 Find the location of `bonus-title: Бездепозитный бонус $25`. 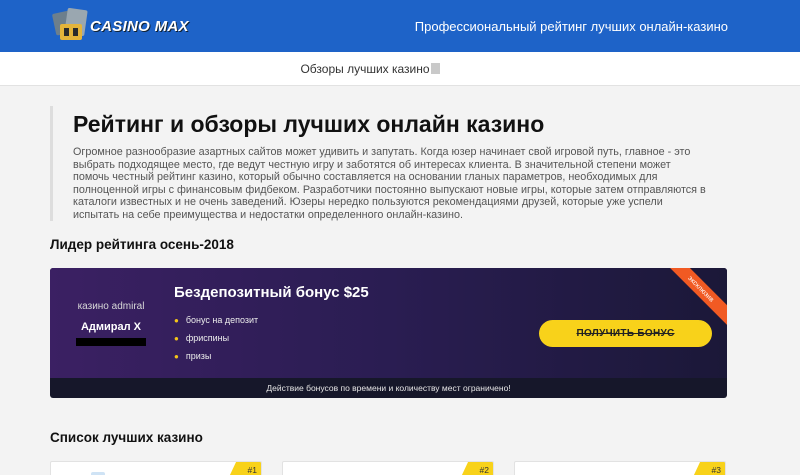

bonus-title: Бездепозитный бонус $25 is located at coordinates (271, 292).